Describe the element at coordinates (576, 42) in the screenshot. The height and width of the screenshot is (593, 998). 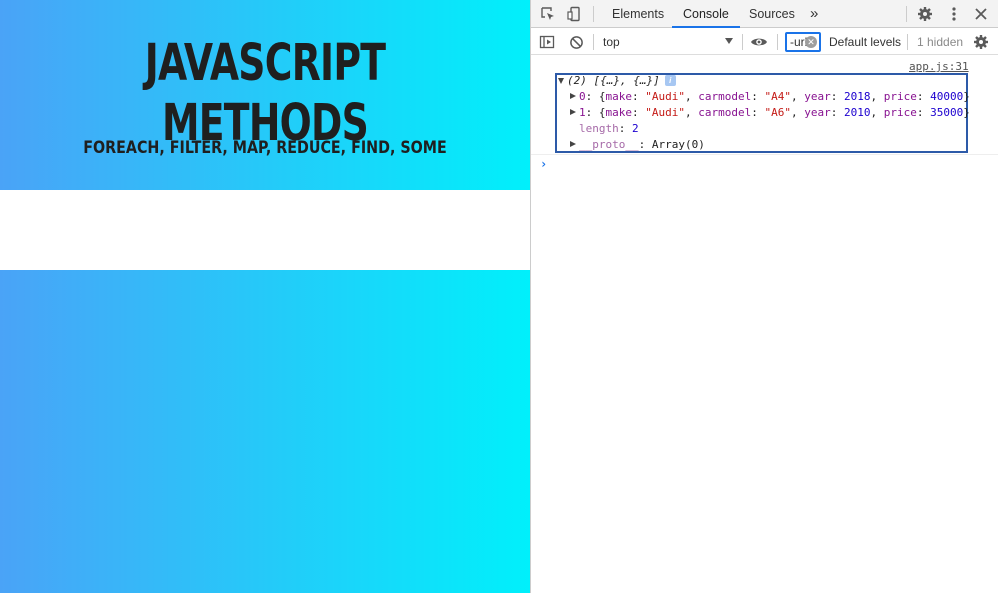
I see `clear-console-icon` at that location.